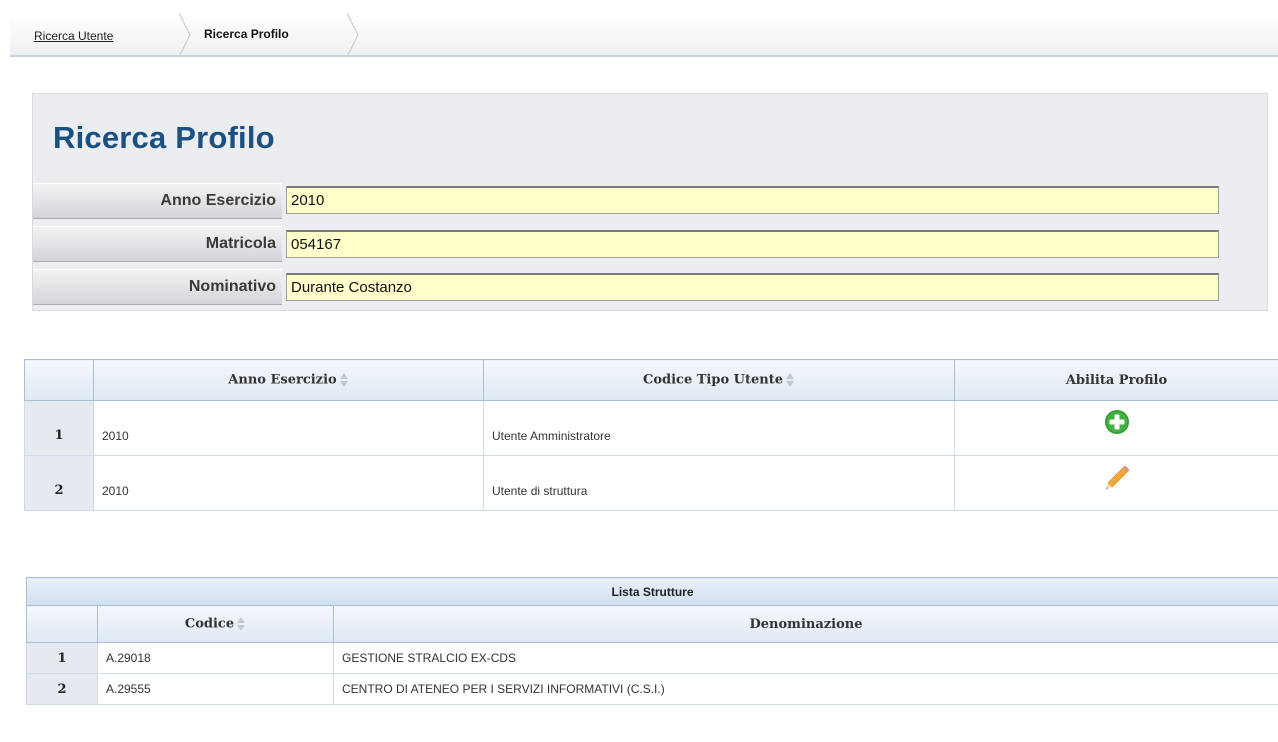 Image resolution: width=1278 pixels, height=742 pixels. What do you see at coordinates (805, 658) in the screenshot?
I see `denominazione-cell: GESTIONE STRALCIO EX-CDS` at bounding box center [805, 658].